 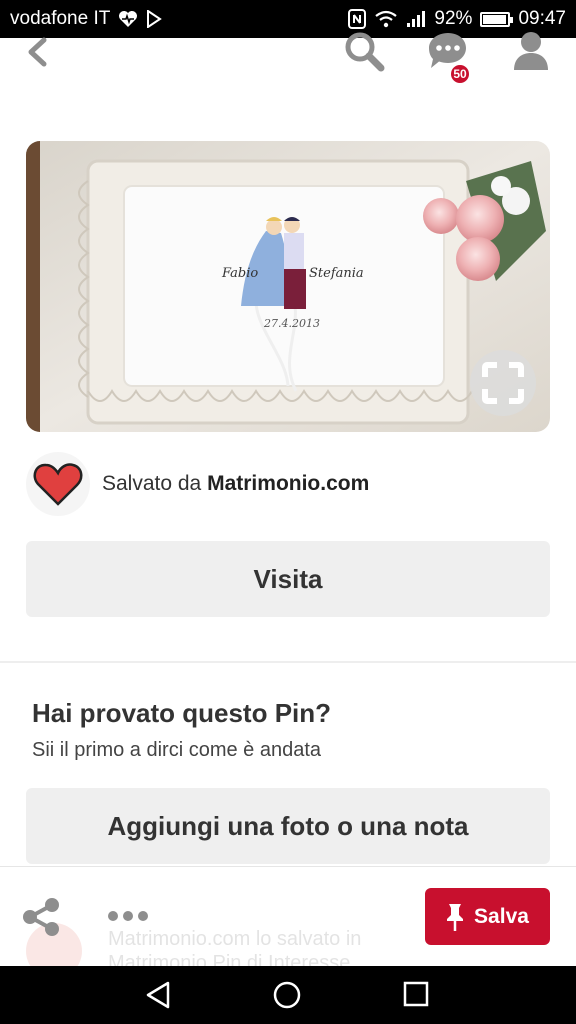 What do you see at coordinates (182, 713) in the screenshot?
I see `tried-title: Hai provato questo Pin?` at bounding box center [182, 713].